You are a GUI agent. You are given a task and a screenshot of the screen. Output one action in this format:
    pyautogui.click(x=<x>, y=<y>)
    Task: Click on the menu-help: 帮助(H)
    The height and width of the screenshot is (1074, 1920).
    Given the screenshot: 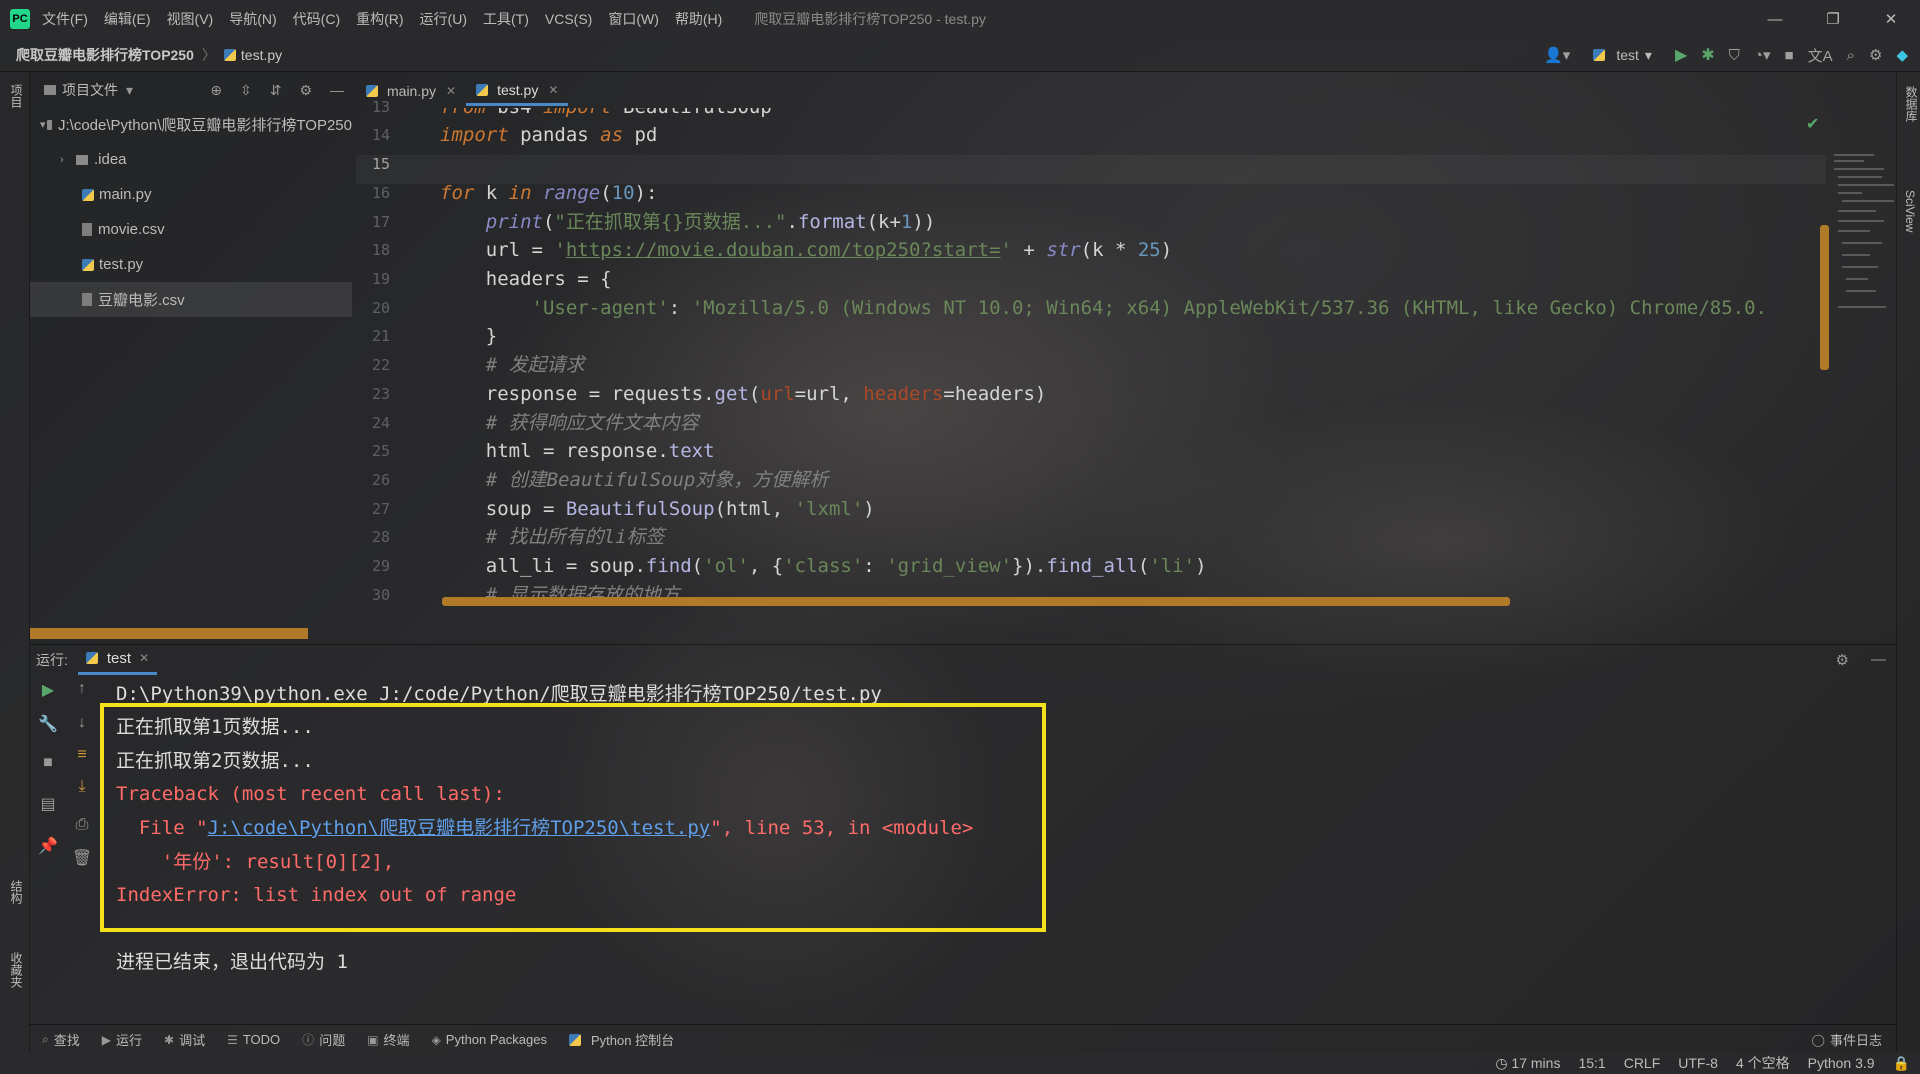 What is the action you would take?
    pyautogui.click(x=698, y=19)
    